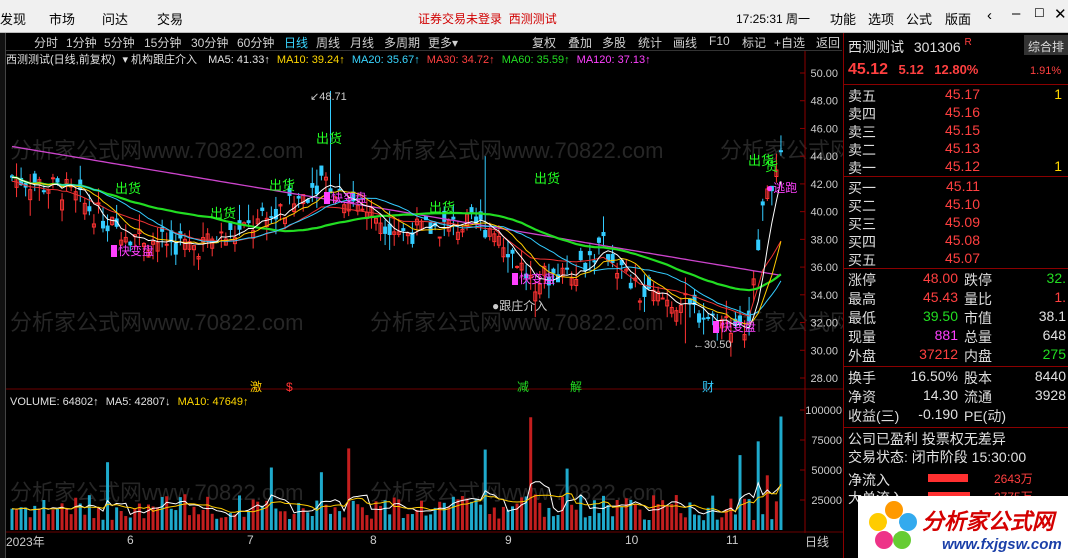  I want to click on minimize-icon: –, so click(1016, 13).